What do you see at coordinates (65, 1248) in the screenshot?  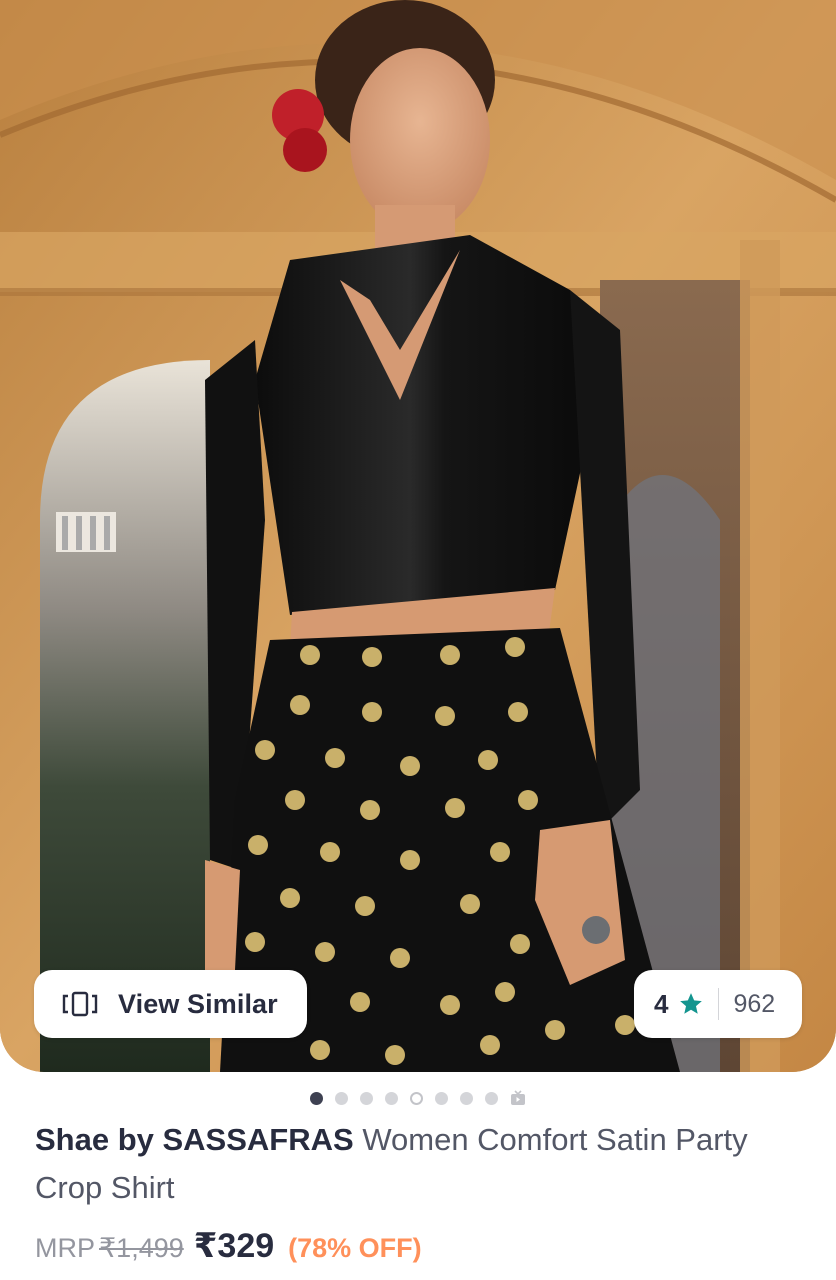 I see `mrp-label: MRP` at bounding box center [65, 1248].